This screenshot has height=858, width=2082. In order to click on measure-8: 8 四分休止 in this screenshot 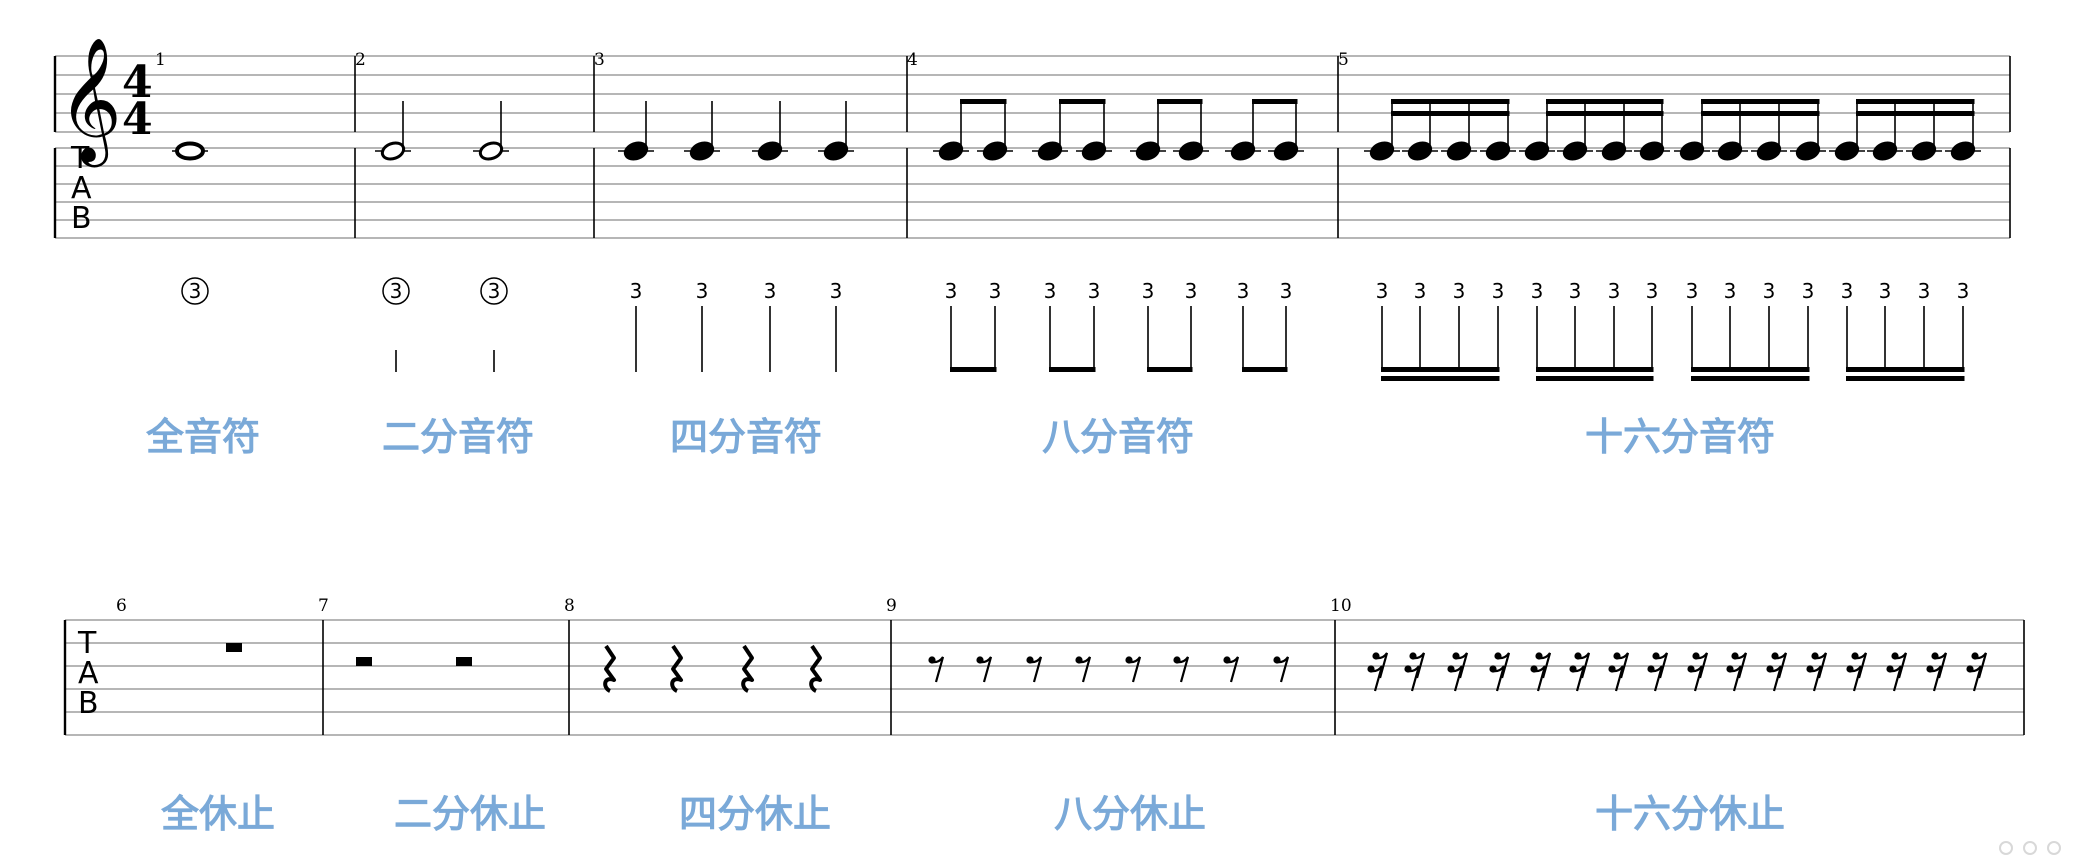, I will do `click(697, 716)`.